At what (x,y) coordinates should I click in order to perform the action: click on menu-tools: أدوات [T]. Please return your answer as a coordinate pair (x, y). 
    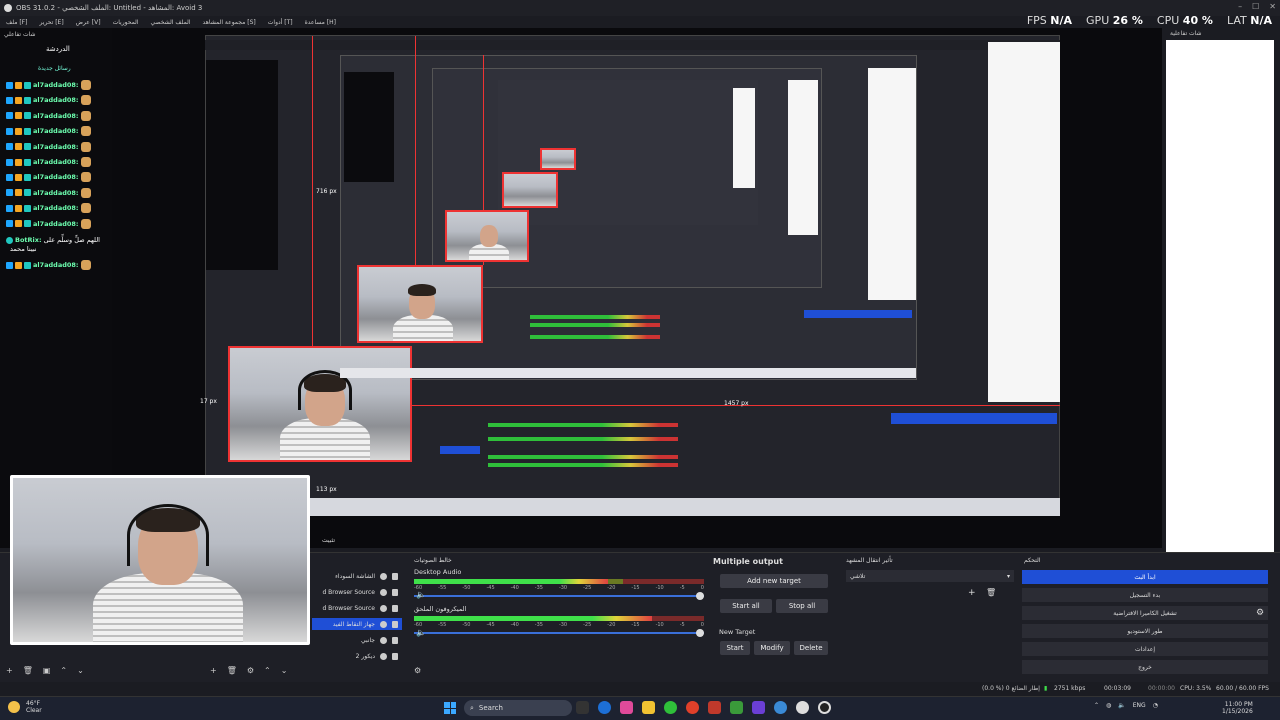
    Looking at the image, I should click on (280, 22).